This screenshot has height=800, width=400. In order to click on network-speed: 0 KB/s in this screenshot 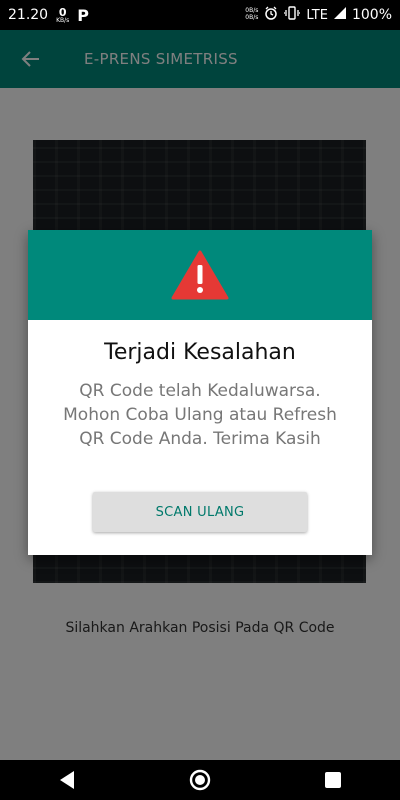, I will do `click(63, 14)`.